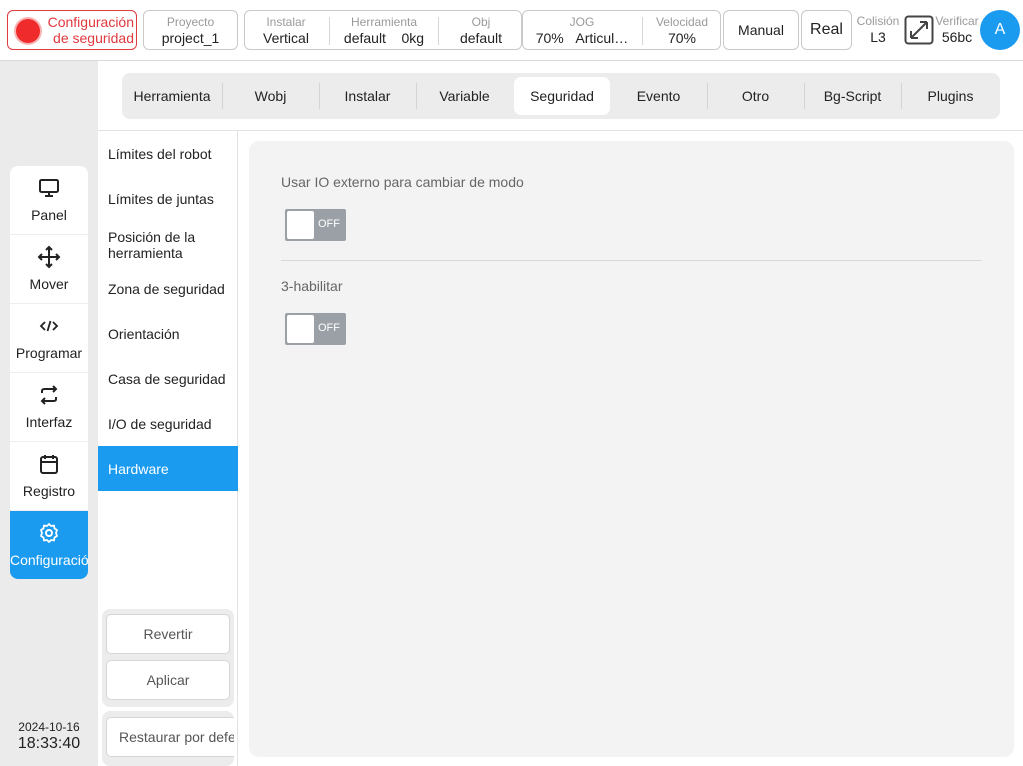 The width and height of the screenshot is (1023, 766). I want to click on install-value: Vertical, so click(286, 38).